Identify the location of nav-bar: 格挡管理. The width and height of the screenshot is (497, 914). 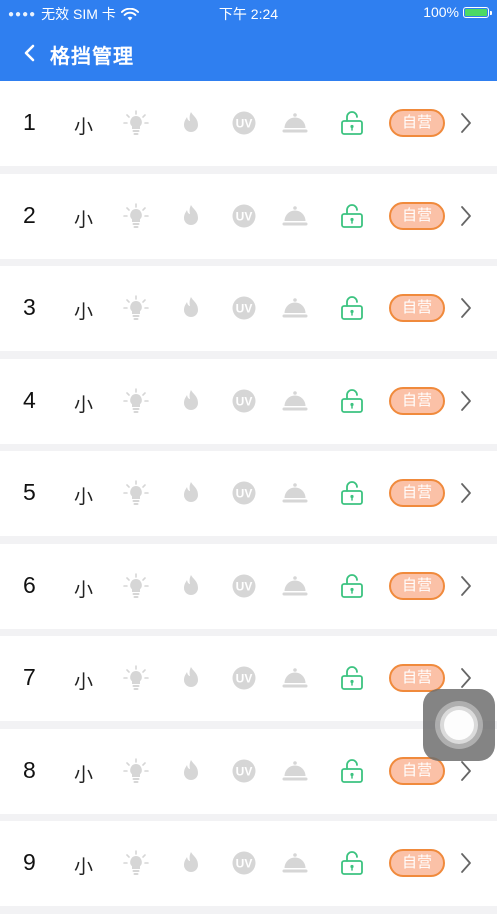
(248, 52).